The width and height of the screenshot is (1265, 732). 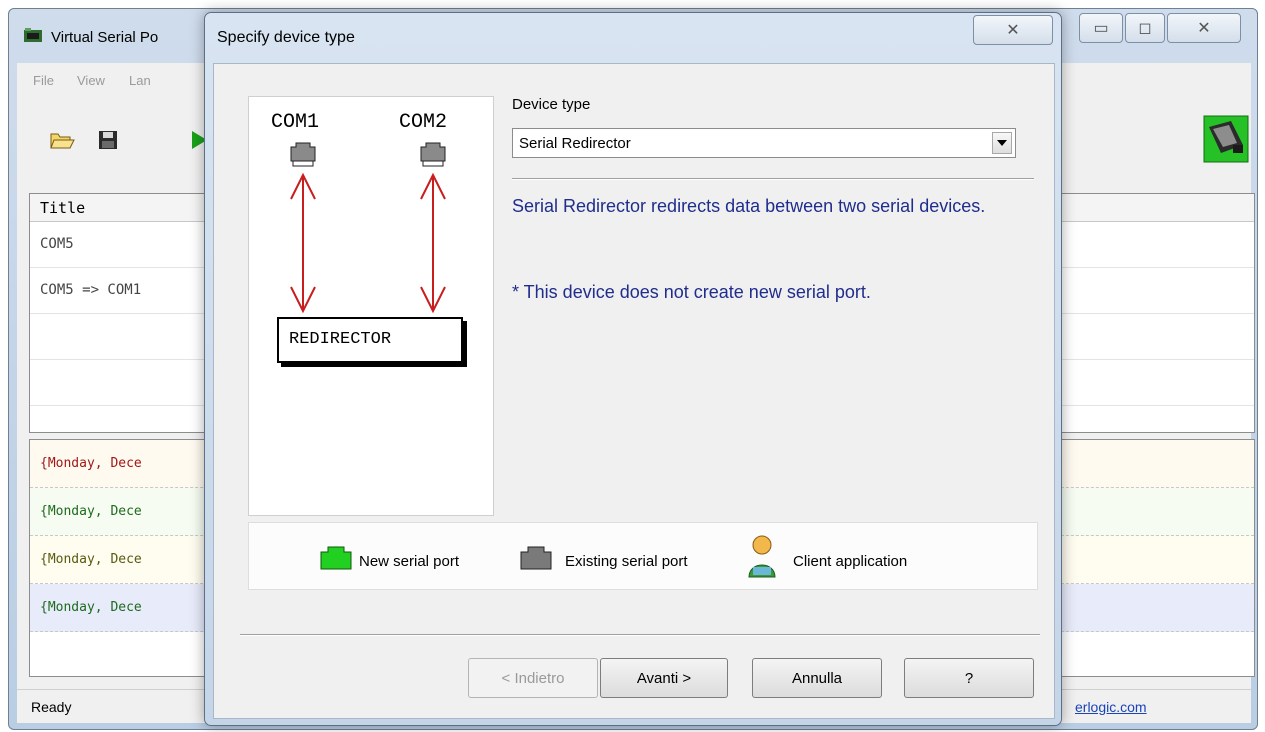 I want to click on dropdown-arrow-icon, so click(x=1002, y=143).